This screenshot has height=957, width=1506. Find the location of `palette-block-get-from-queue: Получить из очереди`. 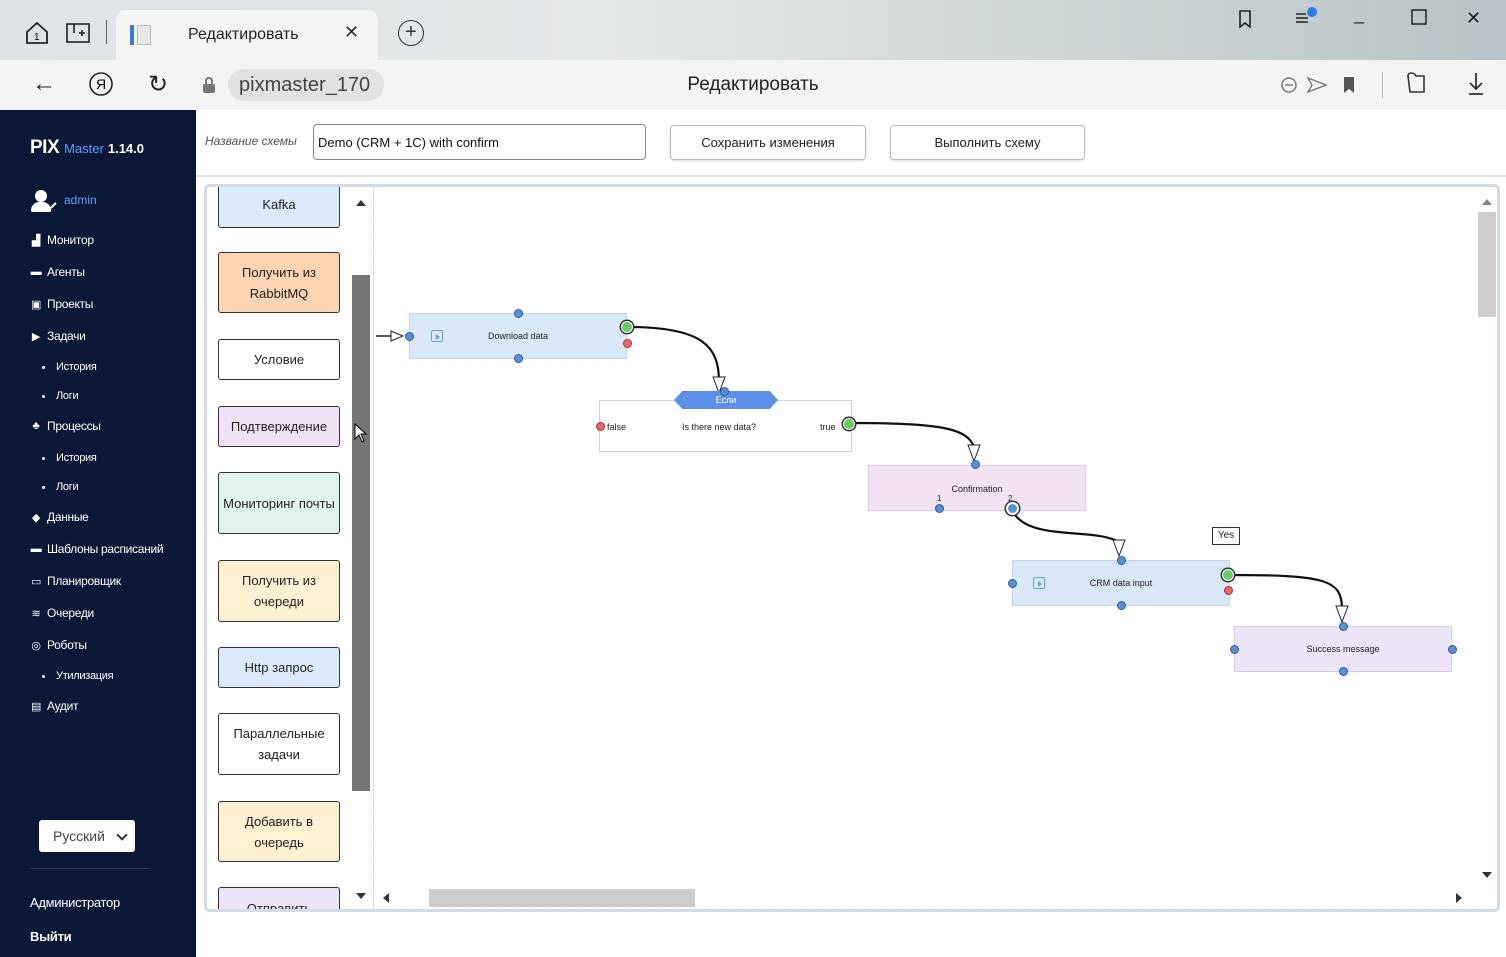

palette-block-get-from-queue: Получить из очереди is located at coordinates (279, 591).